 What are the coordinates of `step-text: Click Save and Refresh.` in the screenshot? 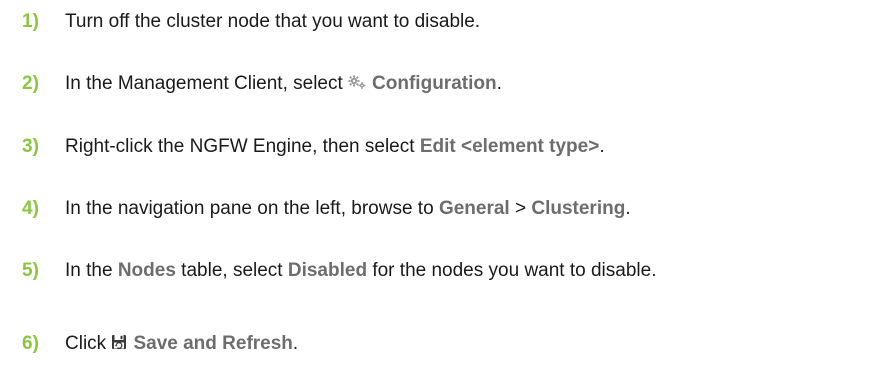 It's located at (182, 343).